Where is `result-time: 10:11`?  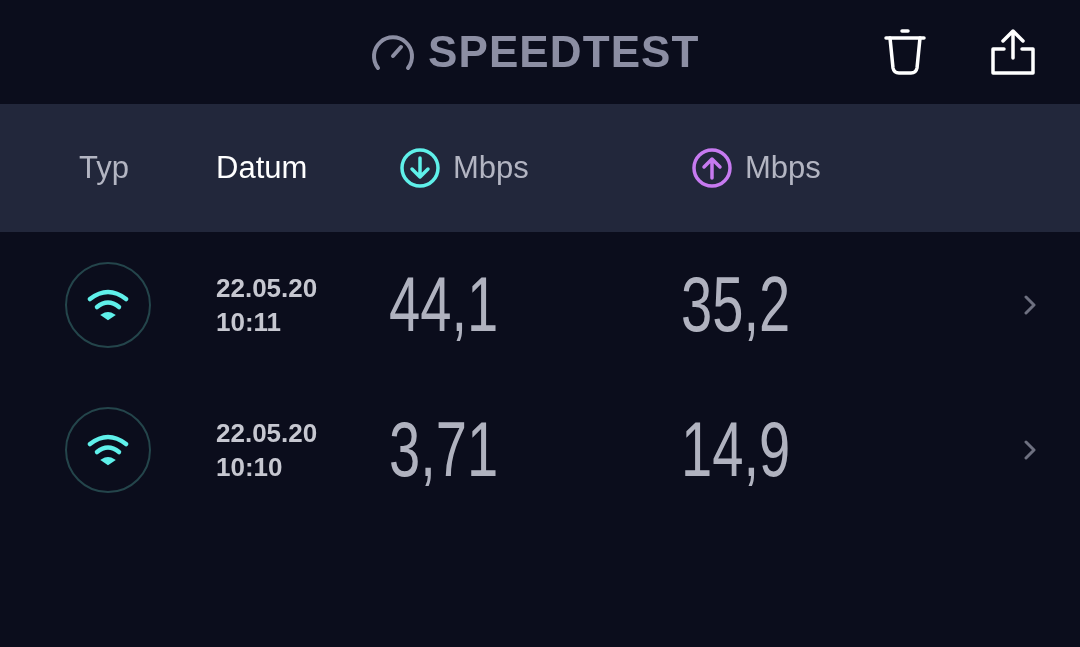 result-time: 10:11 is located at coordinates (249, 322).